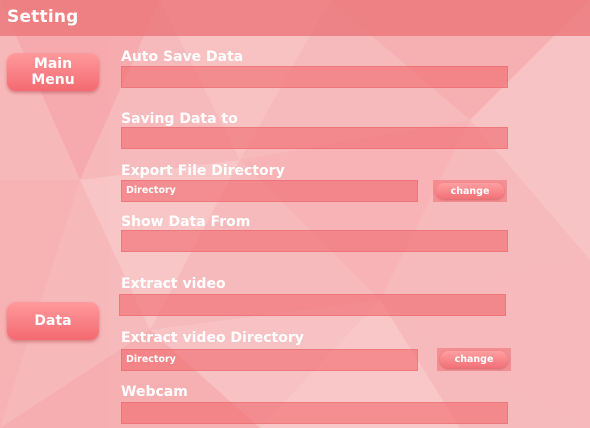 The image size is (590, 428). Describe the element at coordinates (295, 18) in the screenshot. I see `title-bar: Setting` at that location.